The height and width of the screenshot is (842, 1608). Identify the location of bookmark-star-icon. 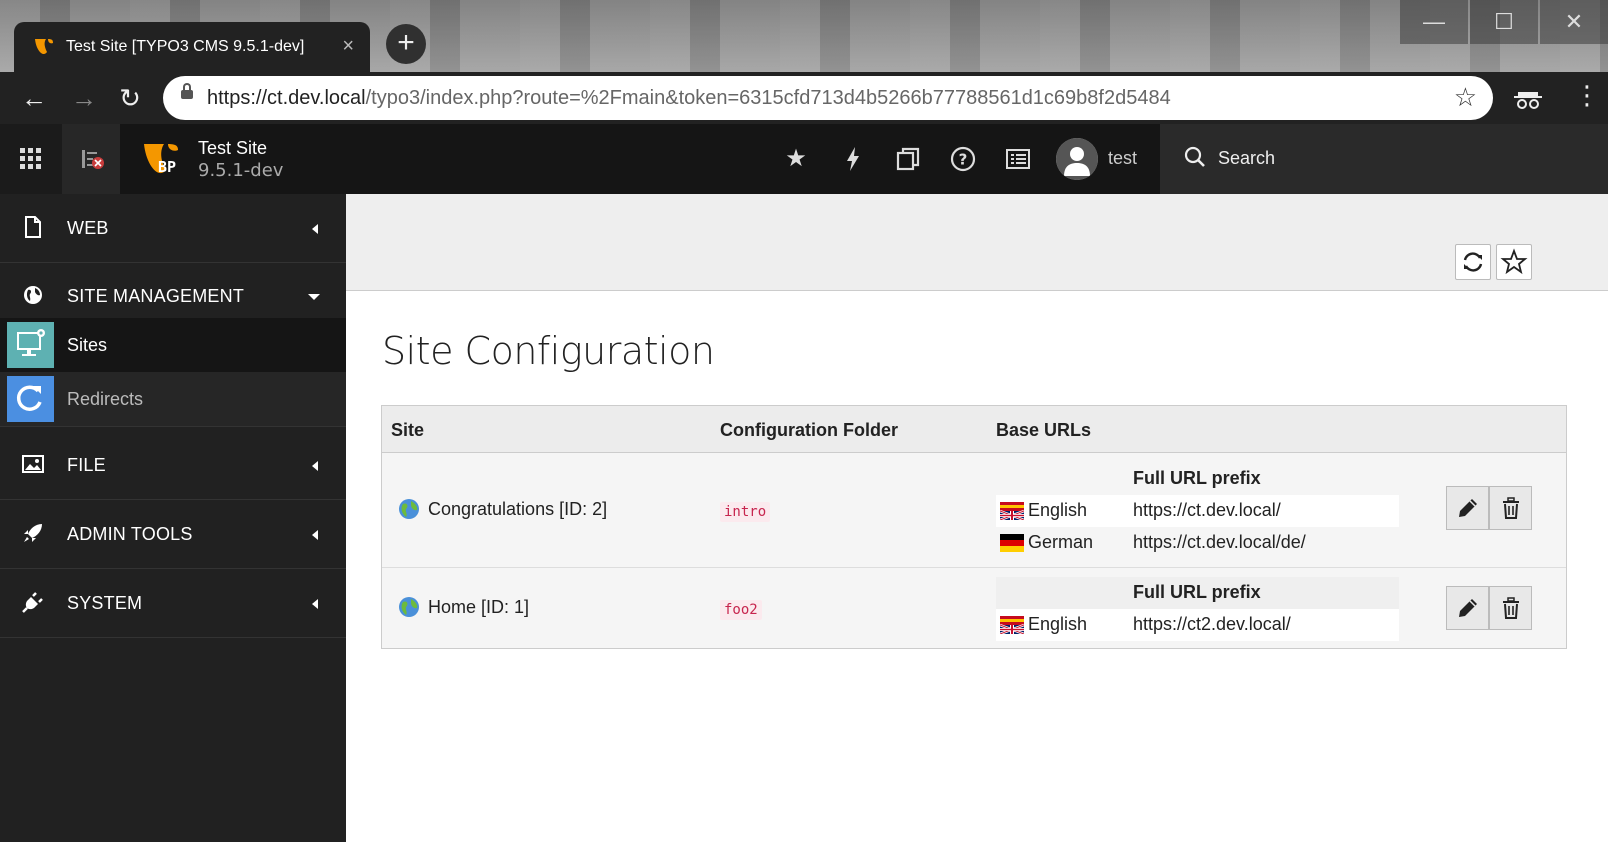
(1514, 261).